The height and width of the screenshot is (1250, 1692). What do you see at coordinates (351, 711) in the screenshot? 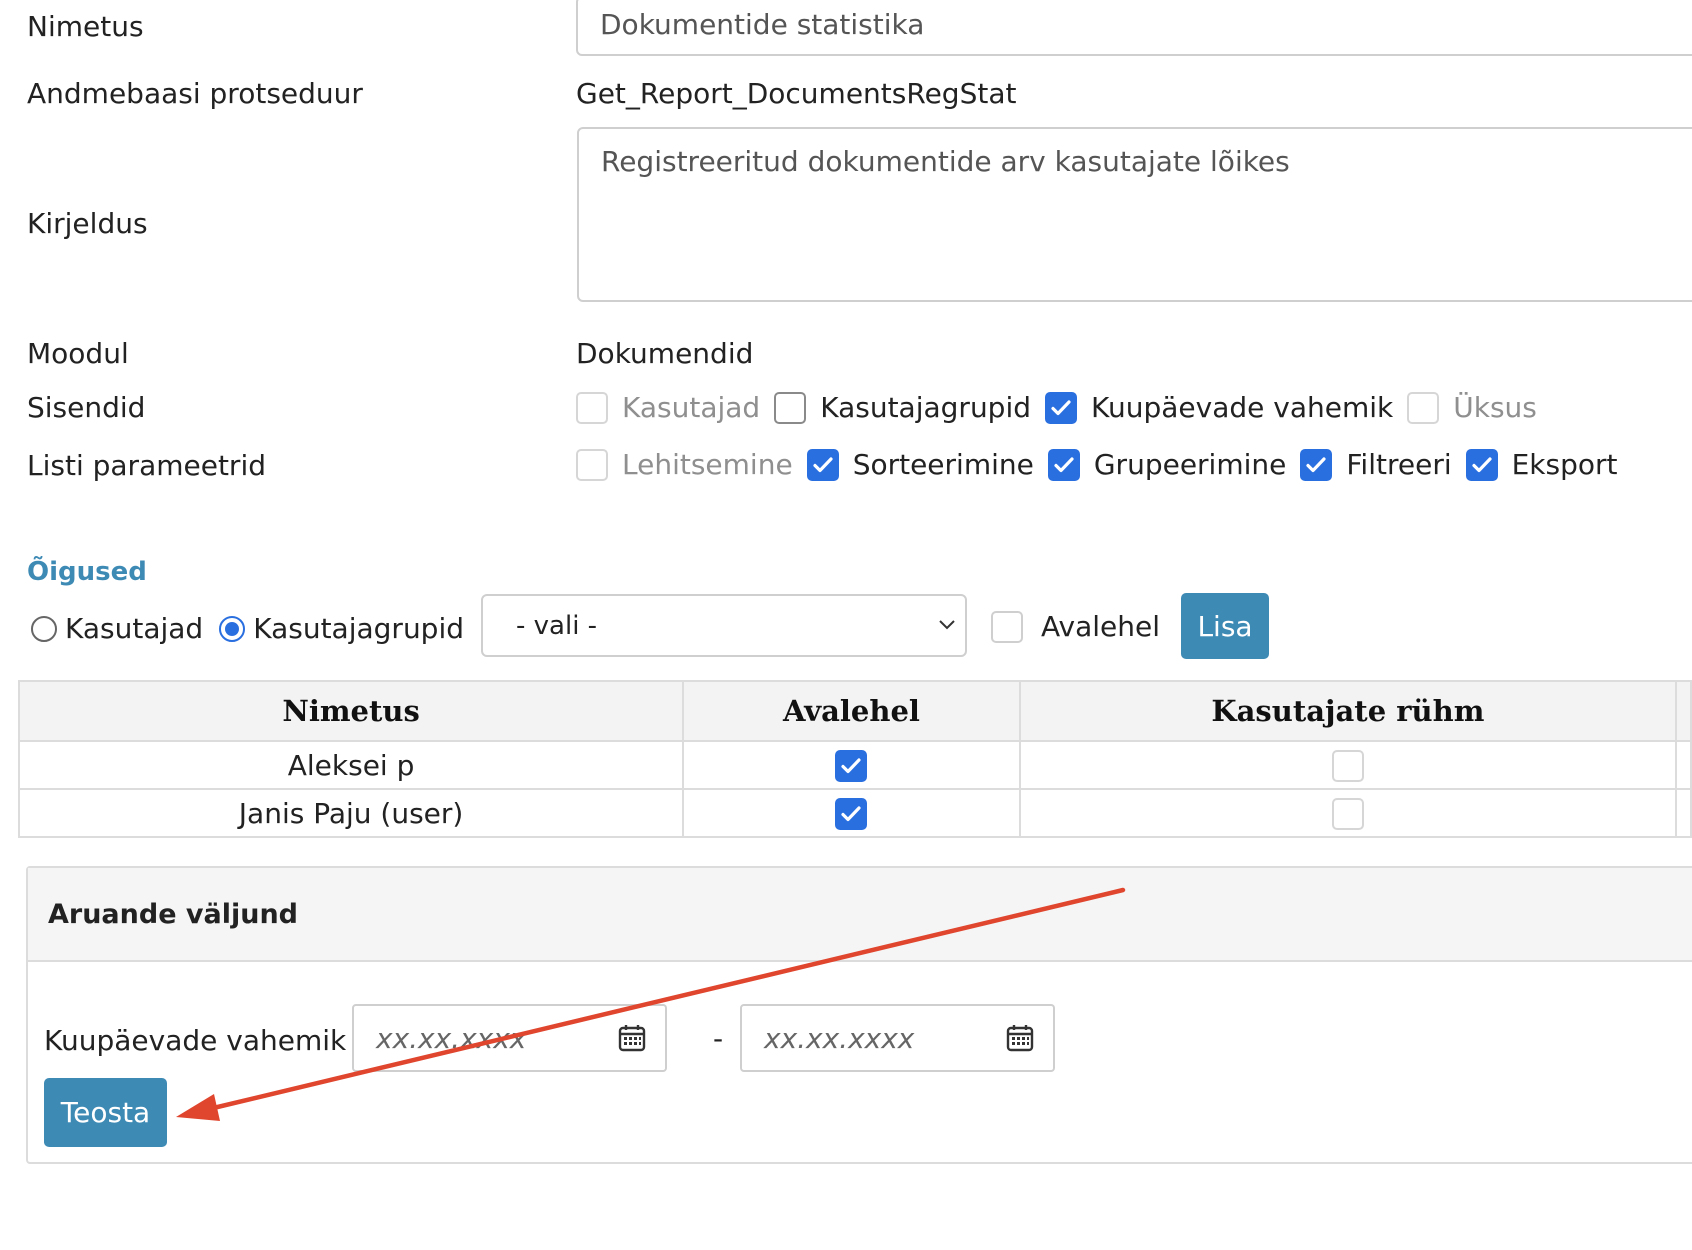
I see `column-header-name: Nimetus` at bounding box center [351, 711].